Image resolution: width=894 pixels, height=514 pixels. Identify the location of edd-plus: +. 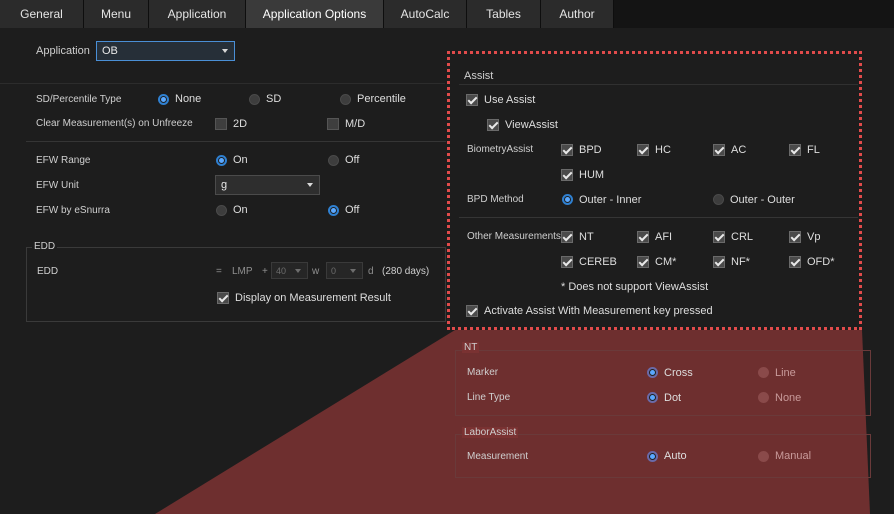
(265, 271).